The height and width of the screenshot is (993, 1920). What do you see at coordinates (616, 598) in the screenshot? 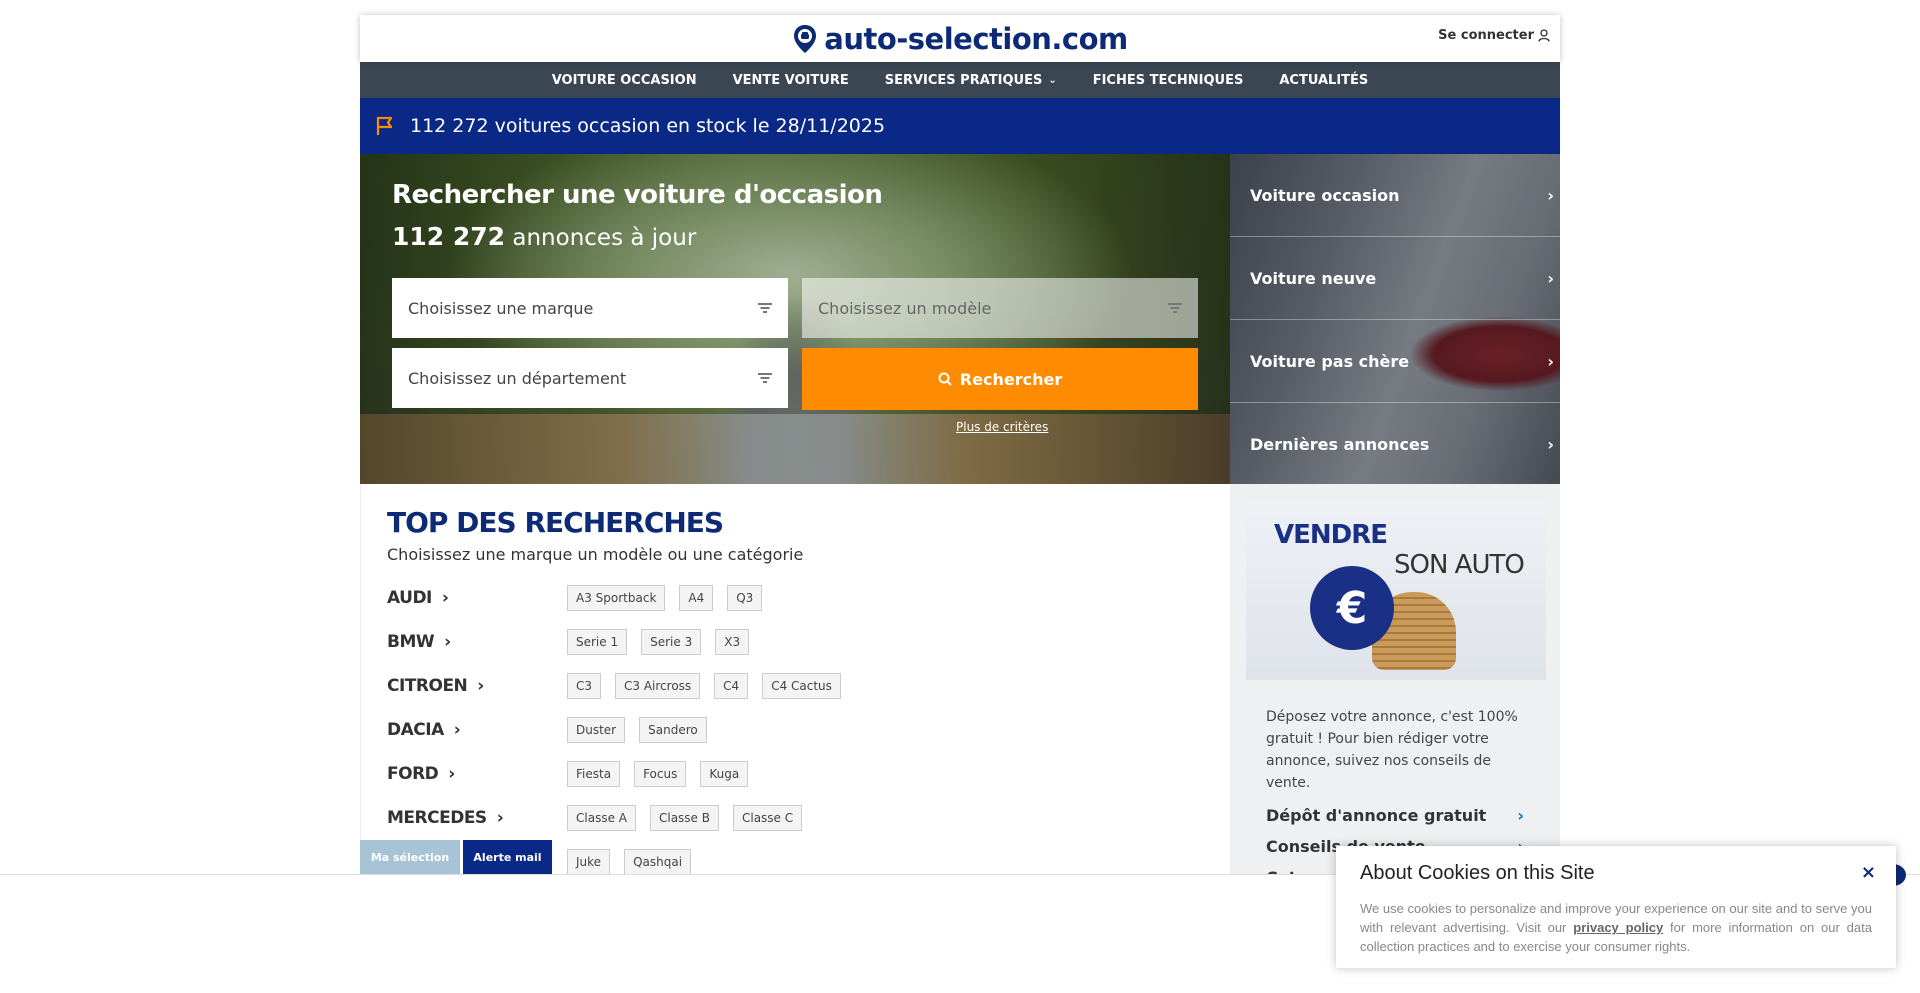
I see `model-chip: A3 Sportback` at bounding box center [616, 598].